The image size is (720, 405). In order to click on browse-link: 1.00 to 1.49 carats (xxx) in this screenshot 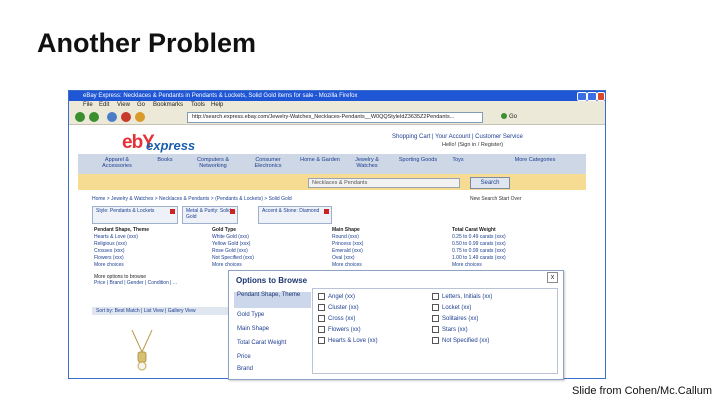, I will do `click(479, 258)`.